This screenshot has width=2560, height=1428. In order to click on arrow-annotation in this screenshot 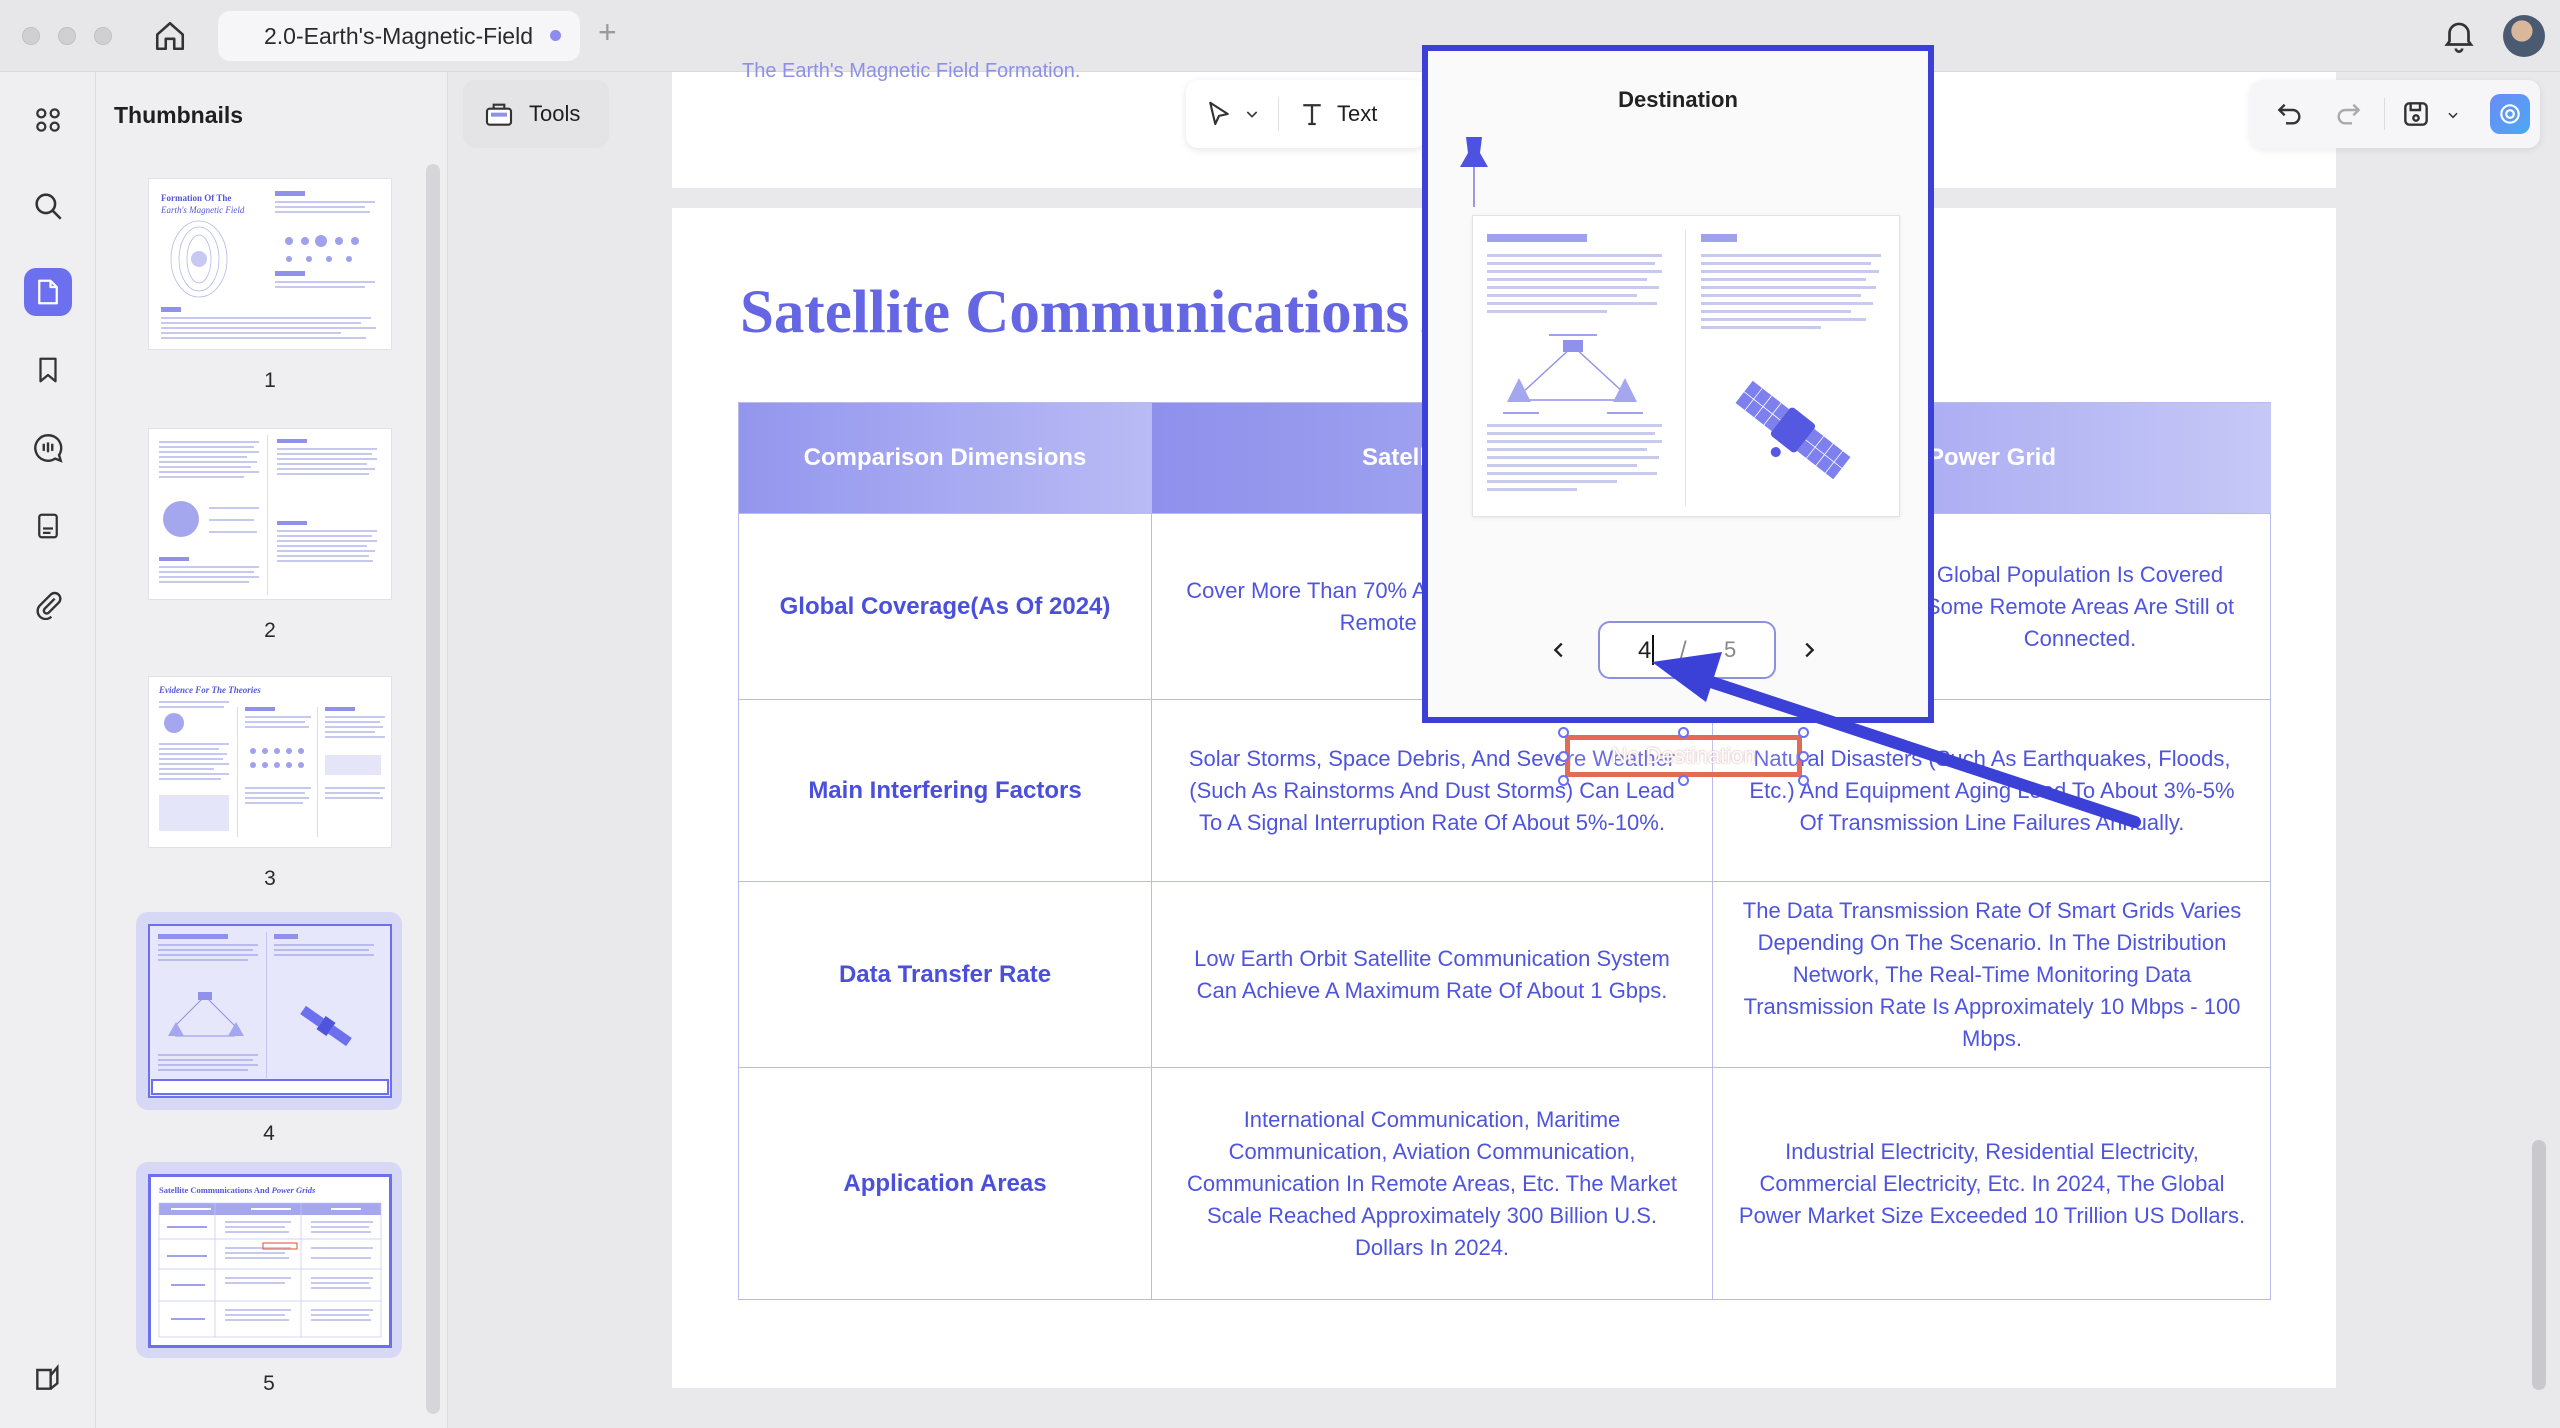, I will do `click(1896, 740)`.